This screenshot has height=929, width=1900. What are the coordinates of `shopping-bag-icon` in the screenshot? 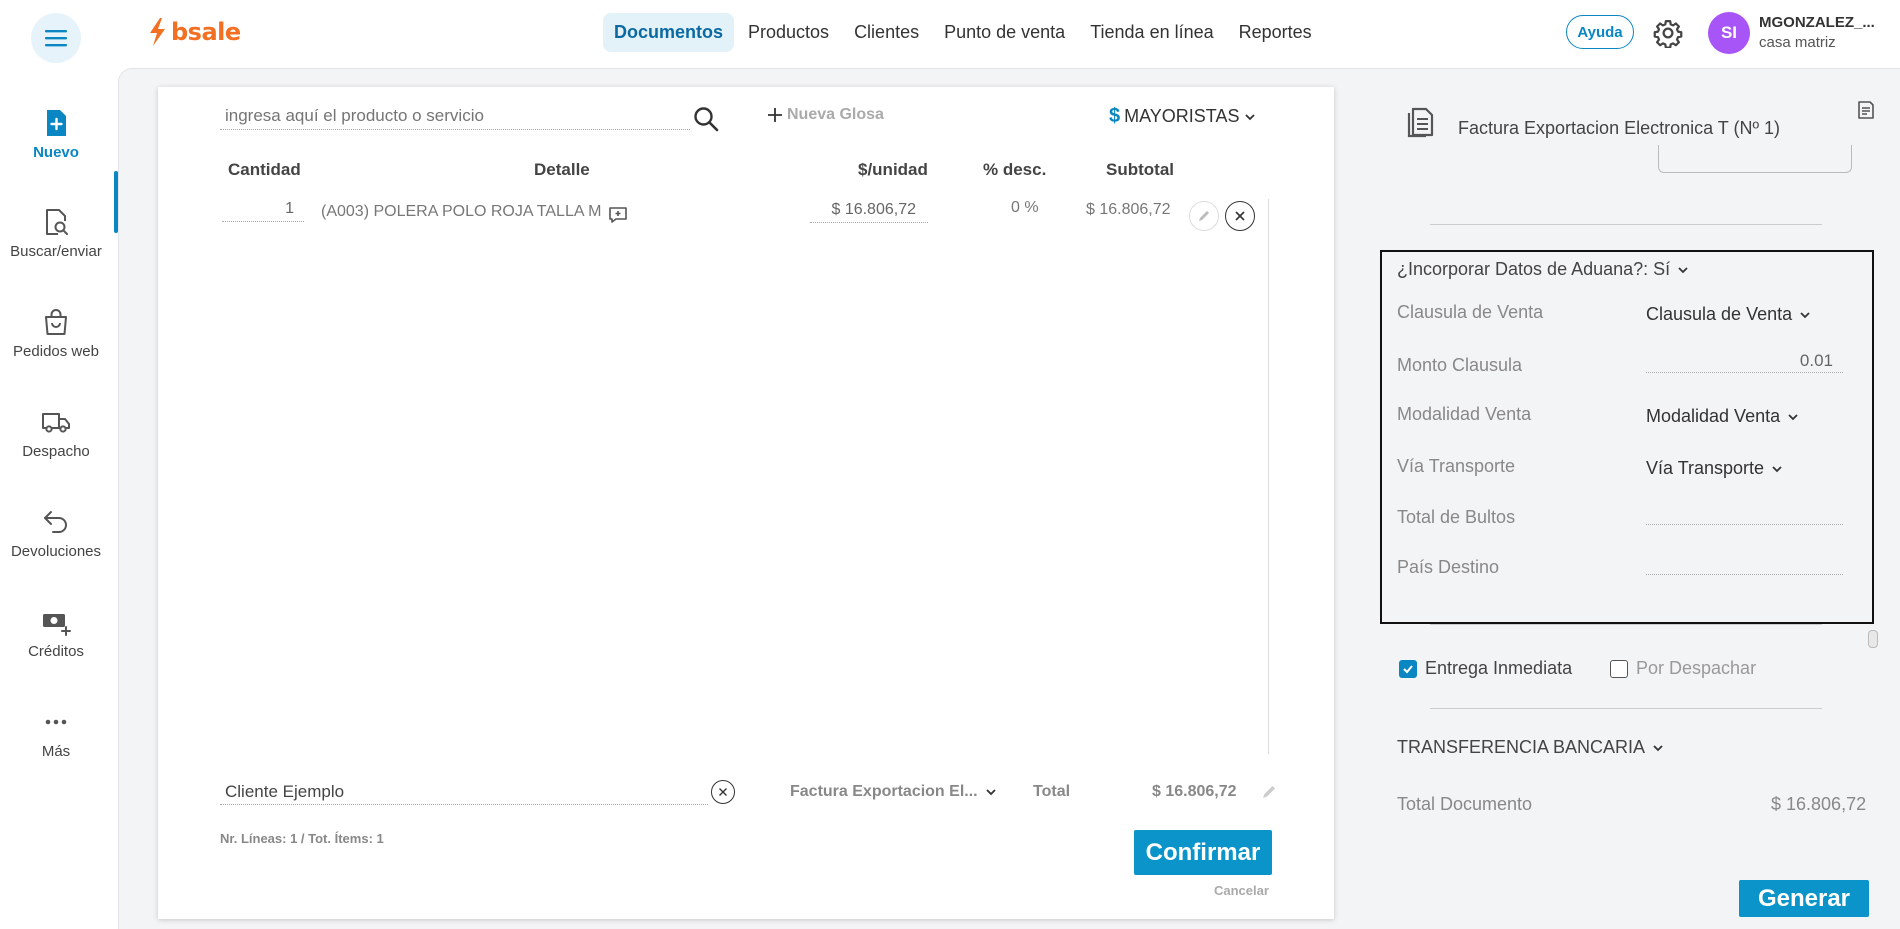 It's located at (56, 322).